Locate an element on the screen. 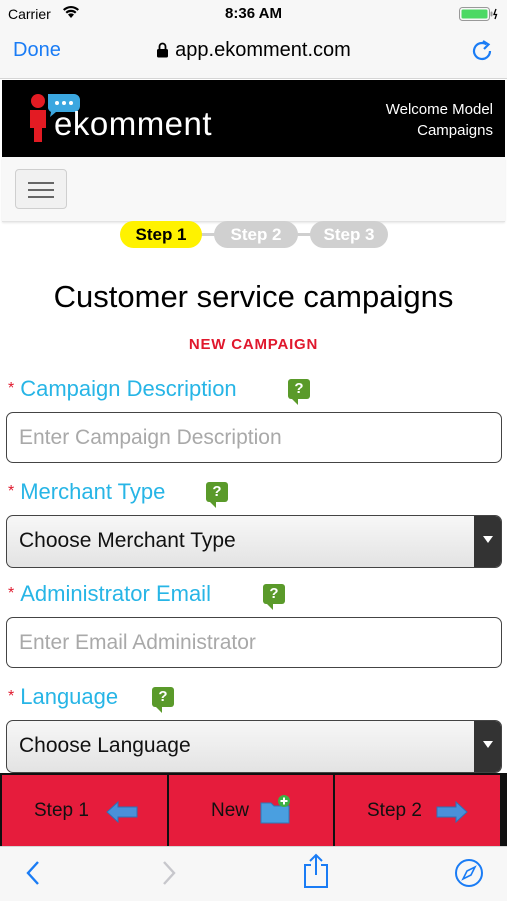  navbar is located at coordinates (253, 189).